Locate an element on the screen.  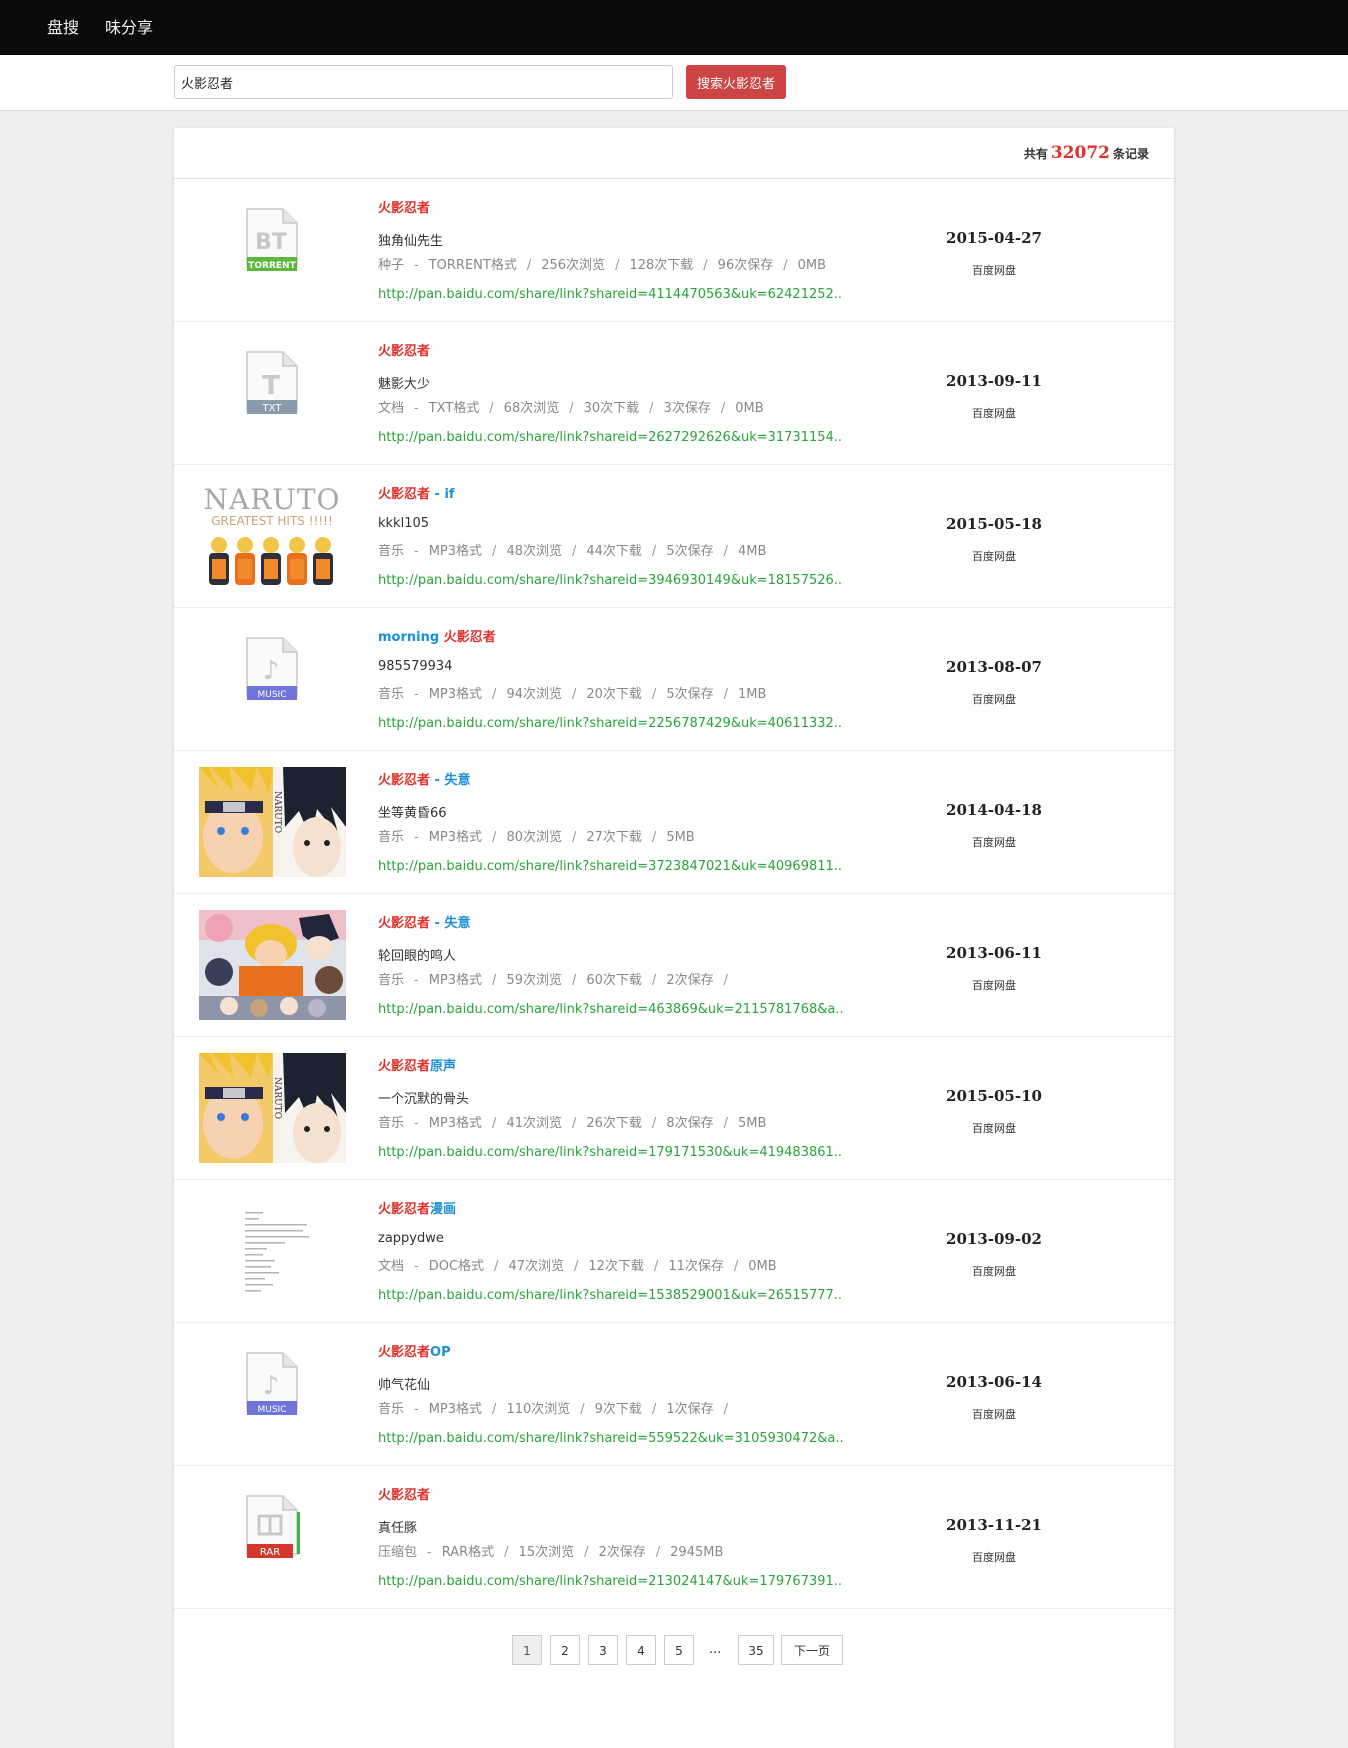
meta-item: 5MB is located at coordinates (752, 1123).